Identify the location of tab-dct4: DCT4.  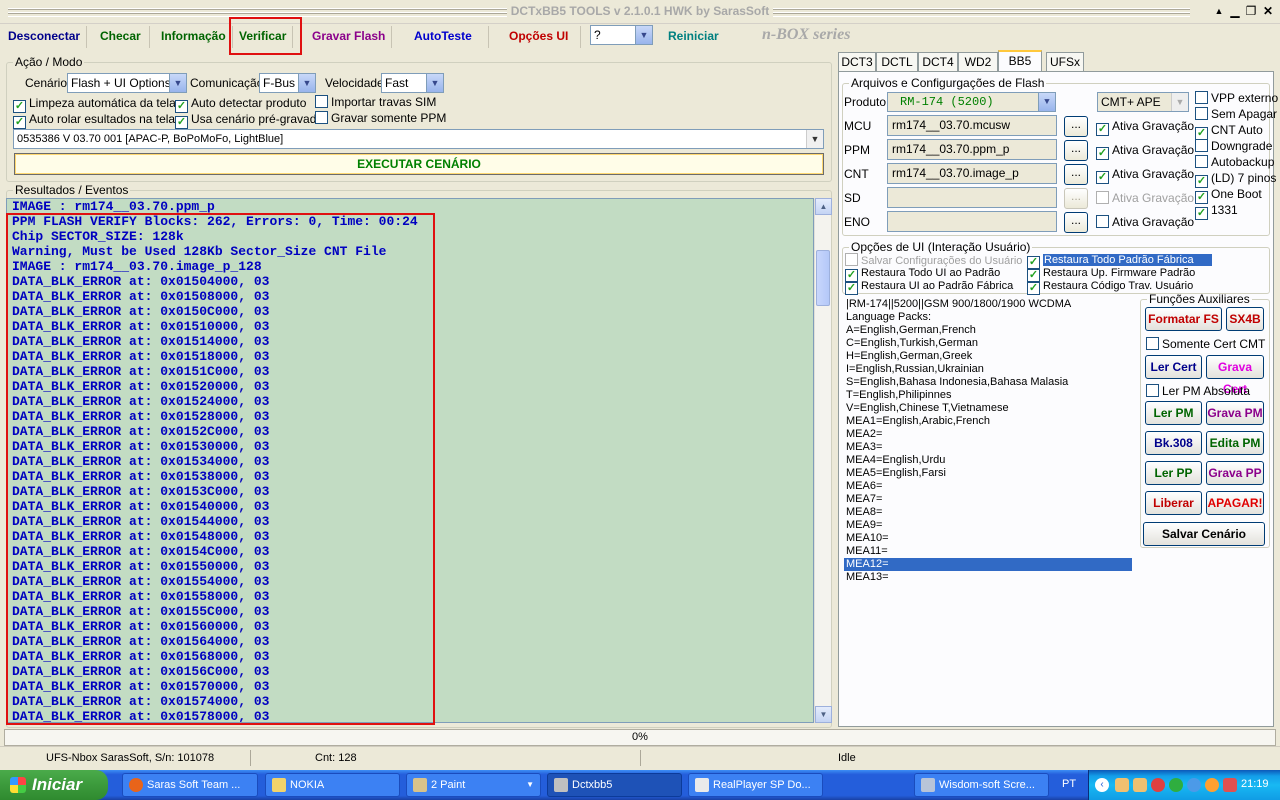
(938, 62).